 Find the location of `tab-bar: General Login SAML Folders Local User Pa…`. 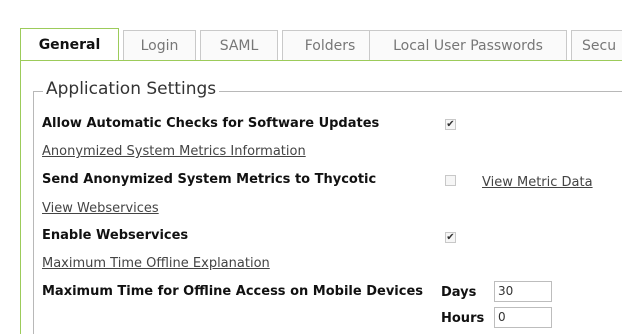

tab-bar: General Login SAML Folders Local User Pa… is located at coordinates (321, 45).